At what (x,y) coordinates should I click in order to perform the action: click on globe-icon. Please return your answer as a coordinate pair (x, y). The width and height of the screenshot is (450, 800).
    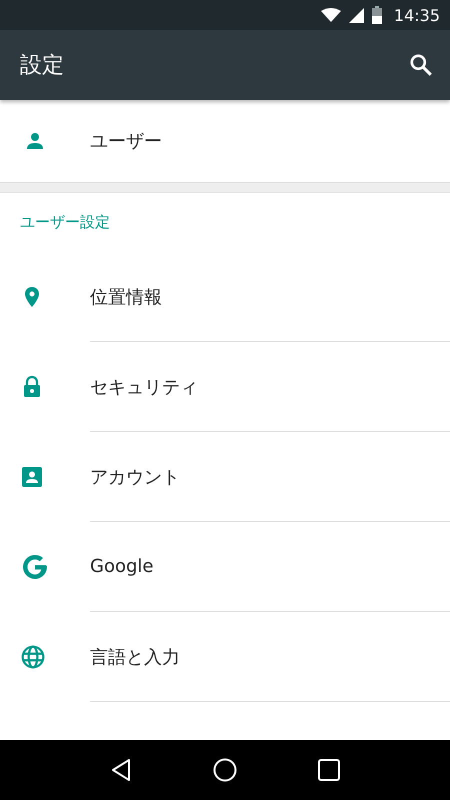
    Looking at the image, I should click on (33, 657).